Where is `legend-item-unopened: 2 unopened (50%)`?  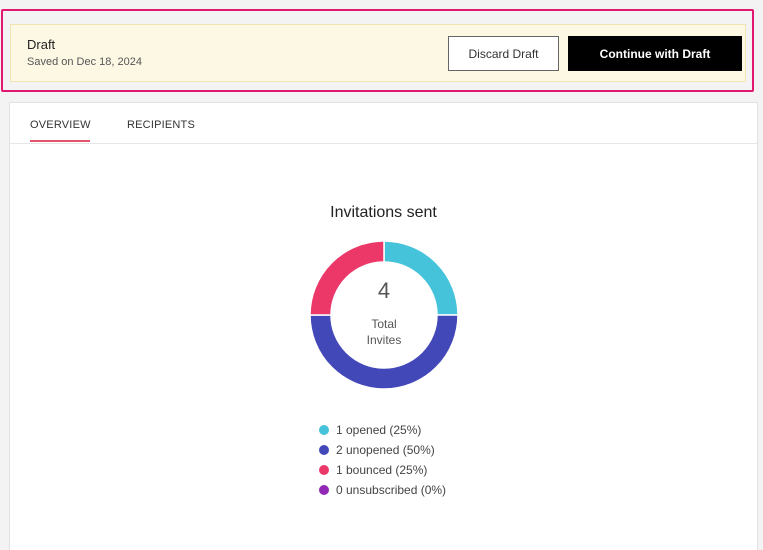 legend-item-unopened: 2 unopened (50%) is located at coordinates (382, 450).